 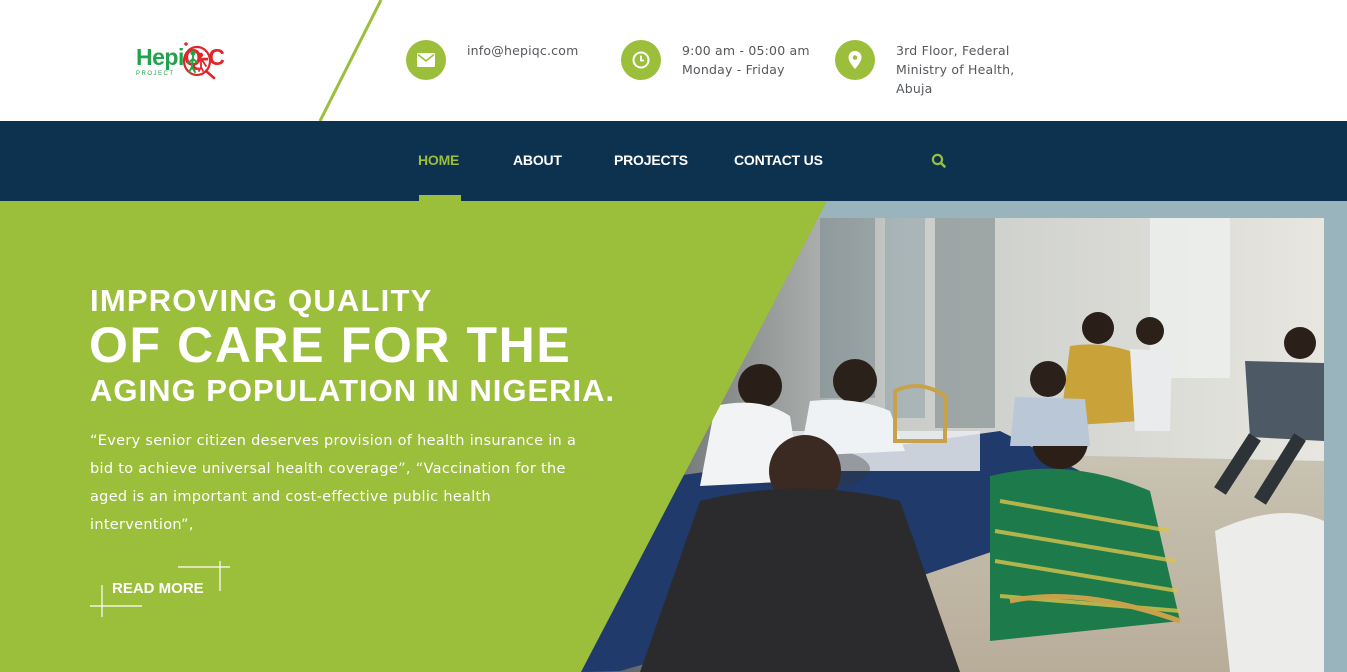 I want to click on hero-title-line-2: OF CARE FOR THE, so click(x=330, y=345).